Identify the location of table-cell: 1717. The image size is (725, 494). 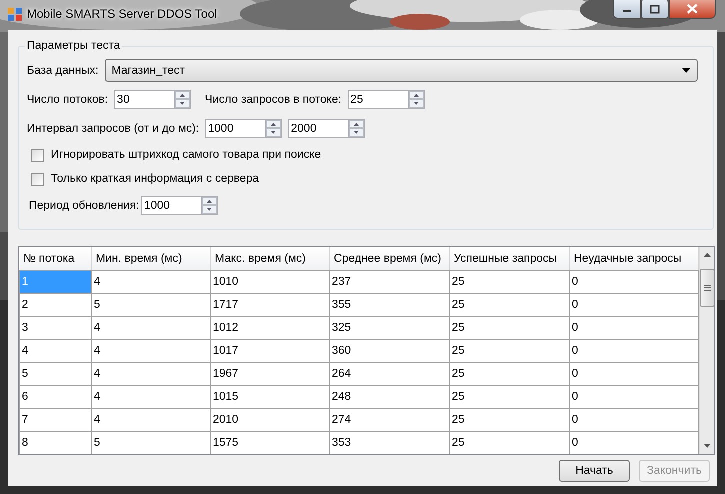
(270, 305).